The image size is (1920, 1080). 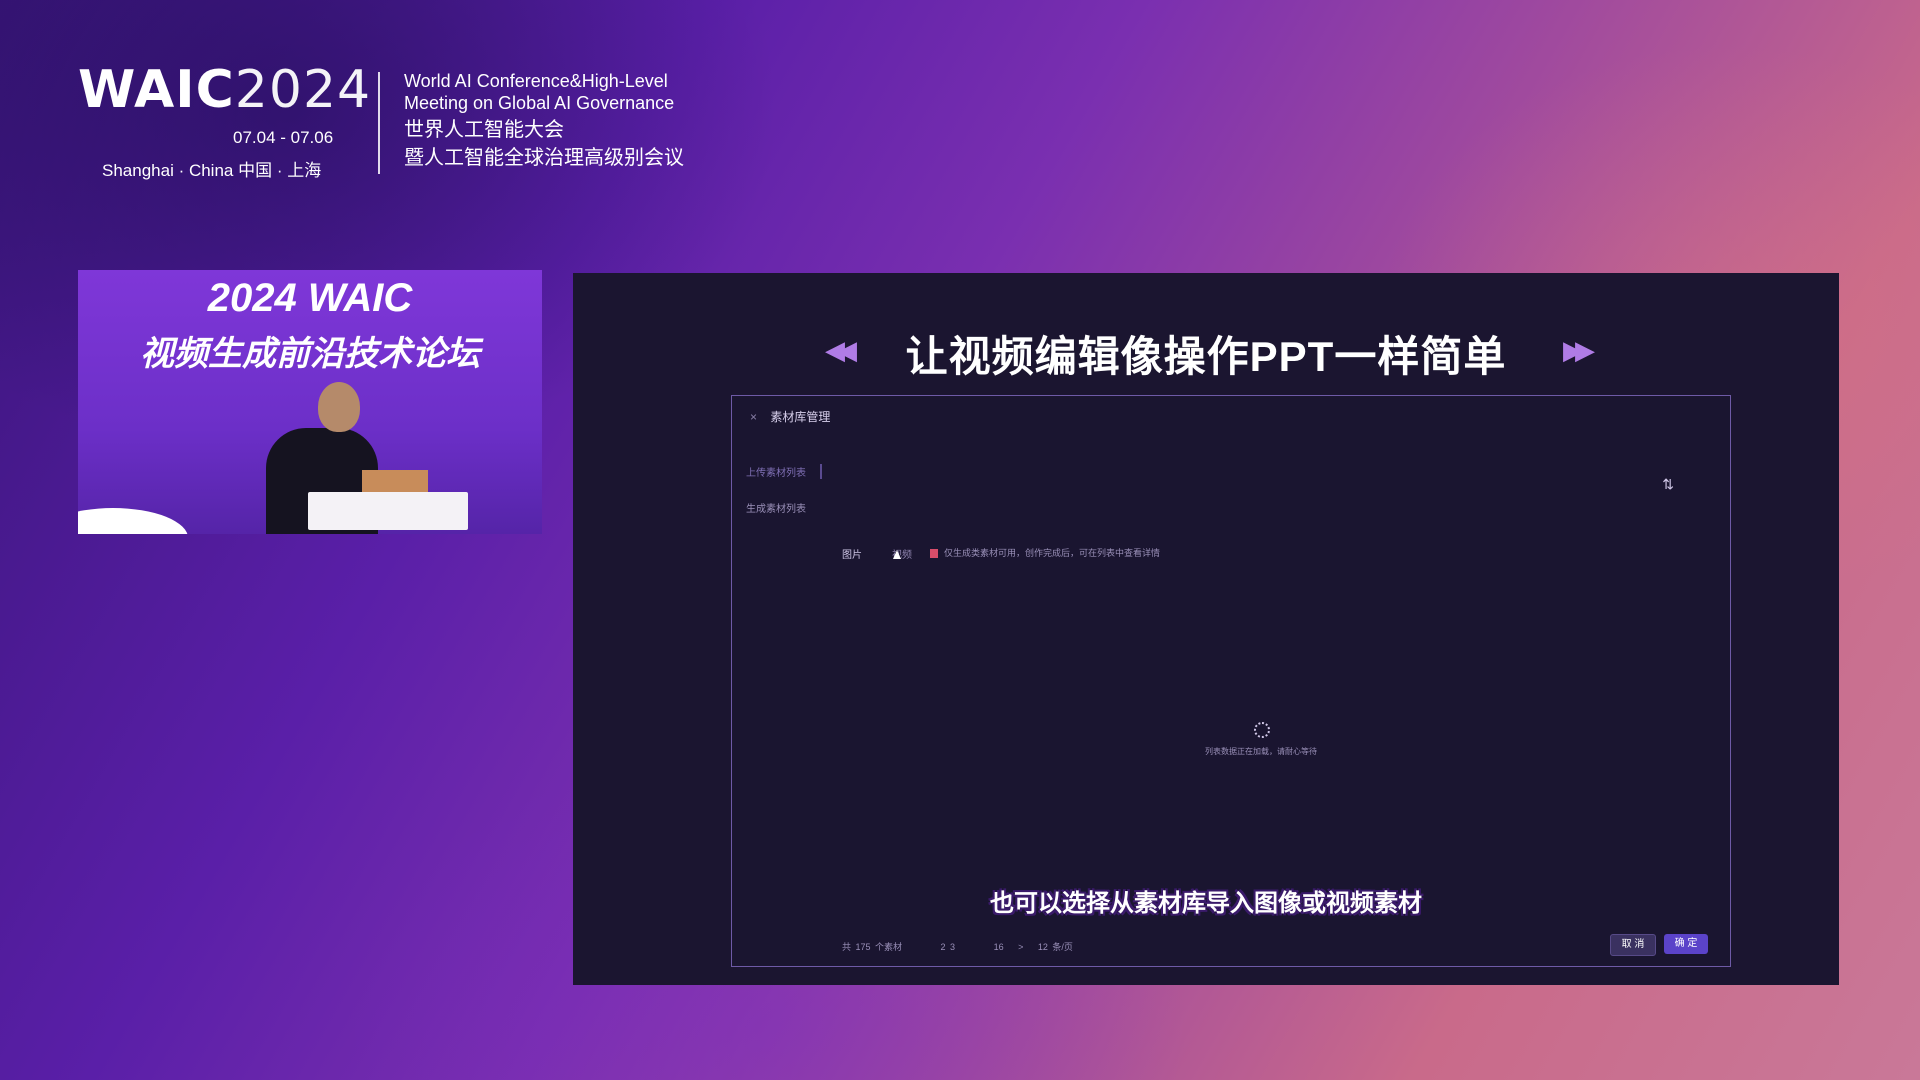 I want to click on header-divider, so click(x=379, y=123).